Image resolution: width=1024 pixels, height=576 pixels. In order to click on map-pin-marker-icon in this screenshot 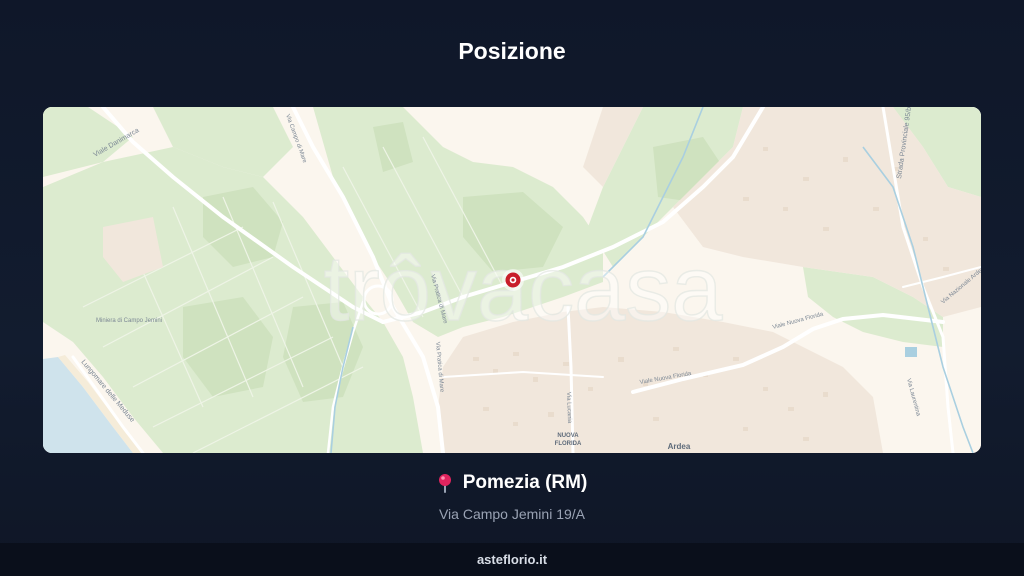, I will do `click(513, 280)`.